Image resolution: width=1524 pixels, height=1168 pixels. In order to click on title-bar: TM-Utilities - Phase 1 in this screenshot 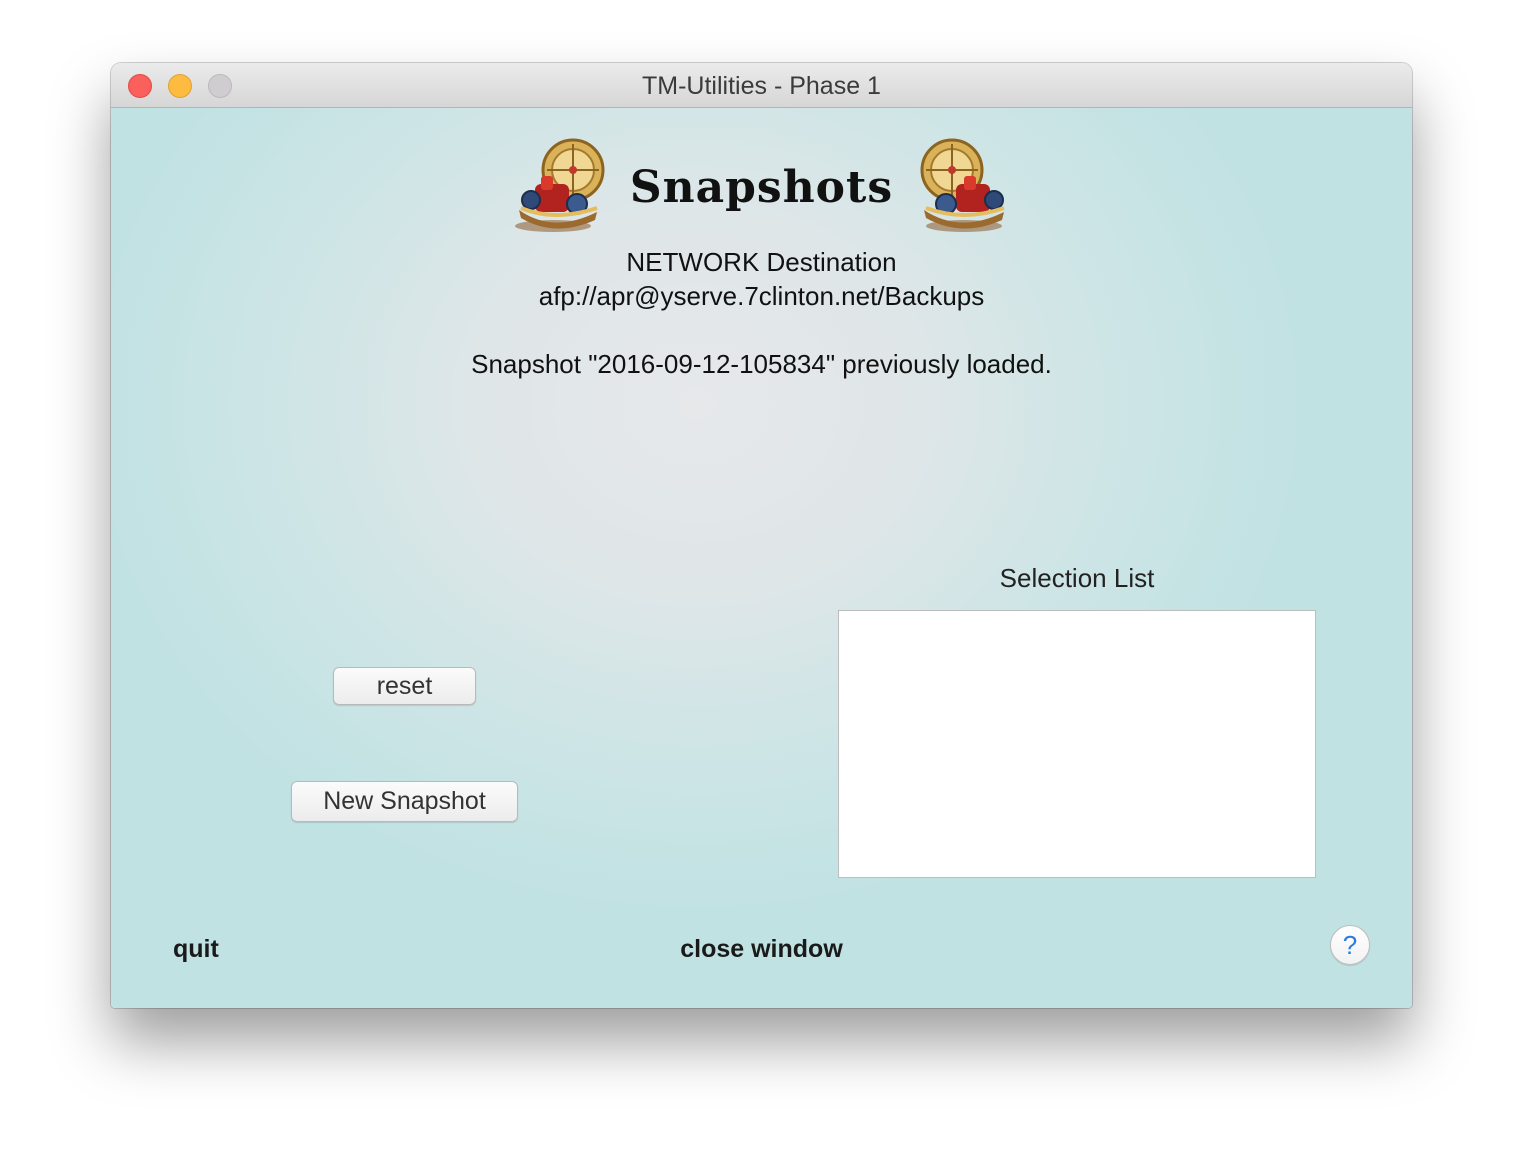, I will do `click(761, 85)`.